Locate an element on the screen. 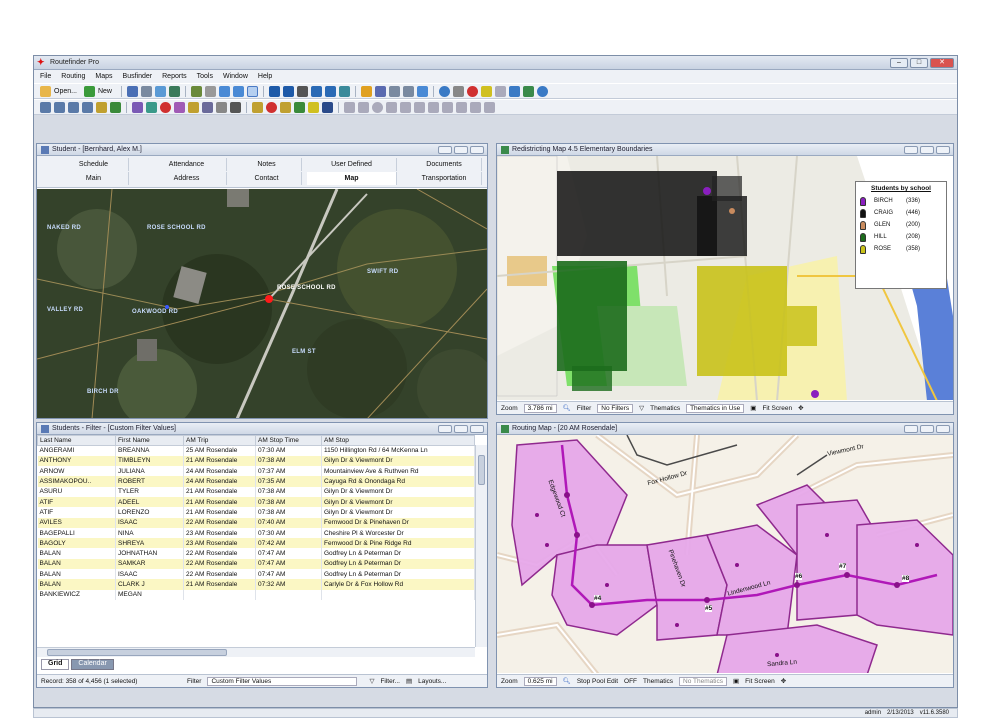  page-icon is located at coordinates (489, 107).